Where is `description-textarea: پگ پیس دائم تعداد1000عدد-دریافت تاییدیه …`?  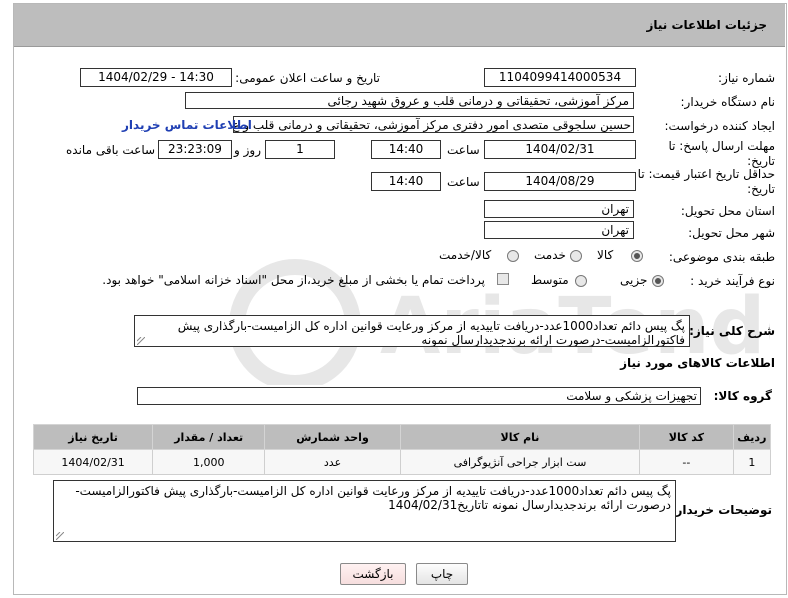 description-textarea: پگ پیس دائم تعداد1000عدد-دریافت تاییدیه … is located at coordinates (412, 331).